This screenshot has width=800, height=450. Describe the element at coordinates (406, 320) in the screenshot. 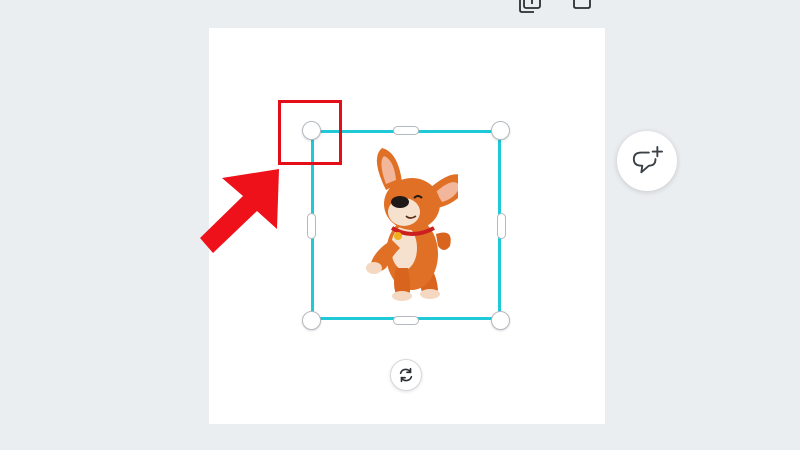

I see `bottom-resize-handle` at that location.